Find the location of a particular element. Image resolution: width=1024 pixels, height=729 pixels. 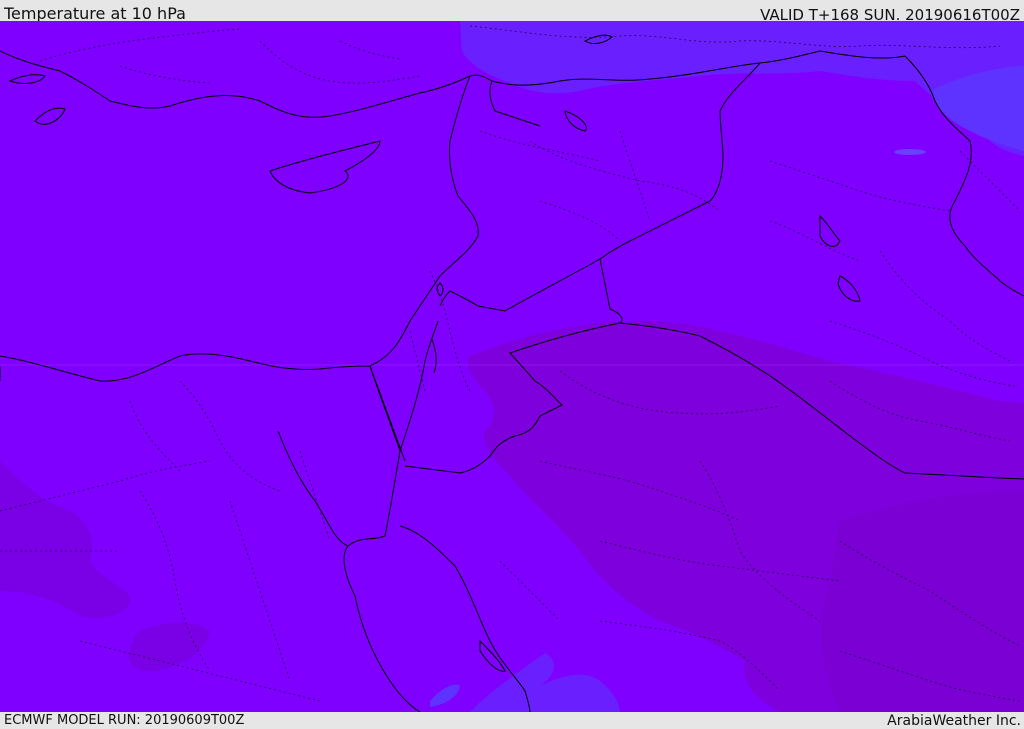

cool-spot-lake is located at coordinates (910, 152).